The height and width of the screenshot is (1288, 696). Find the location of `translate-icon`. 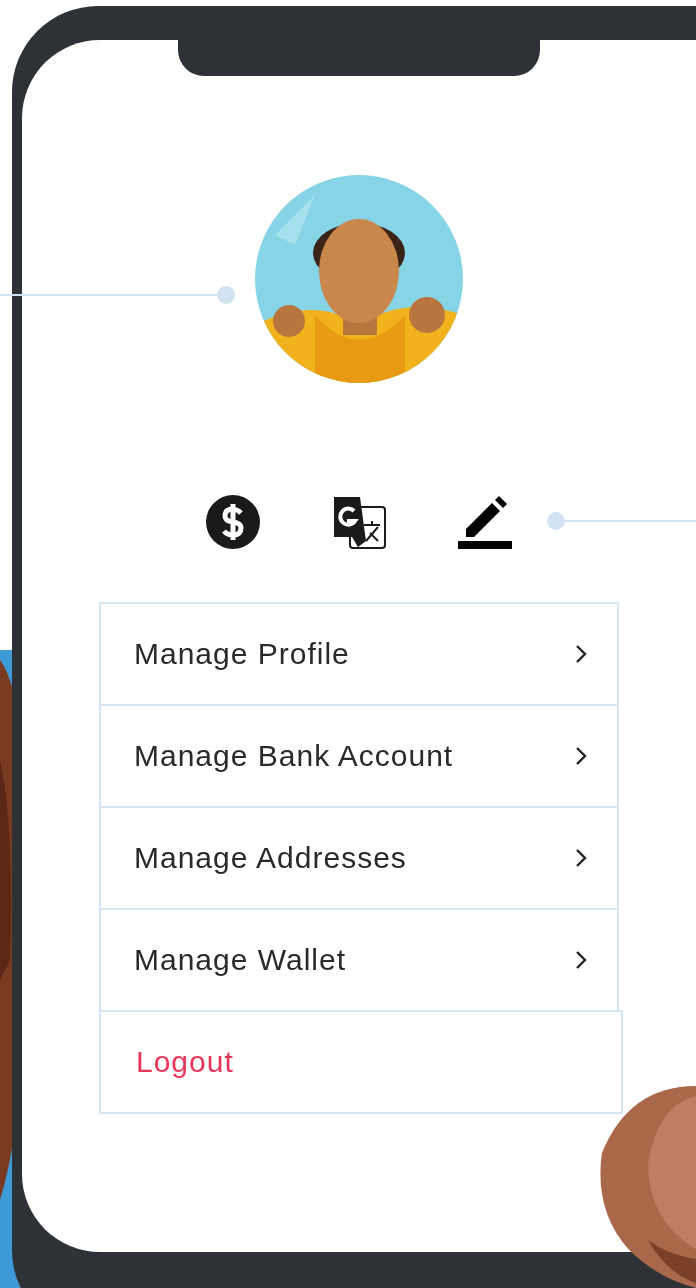

translate-icon is located at coordinates (359, 522).